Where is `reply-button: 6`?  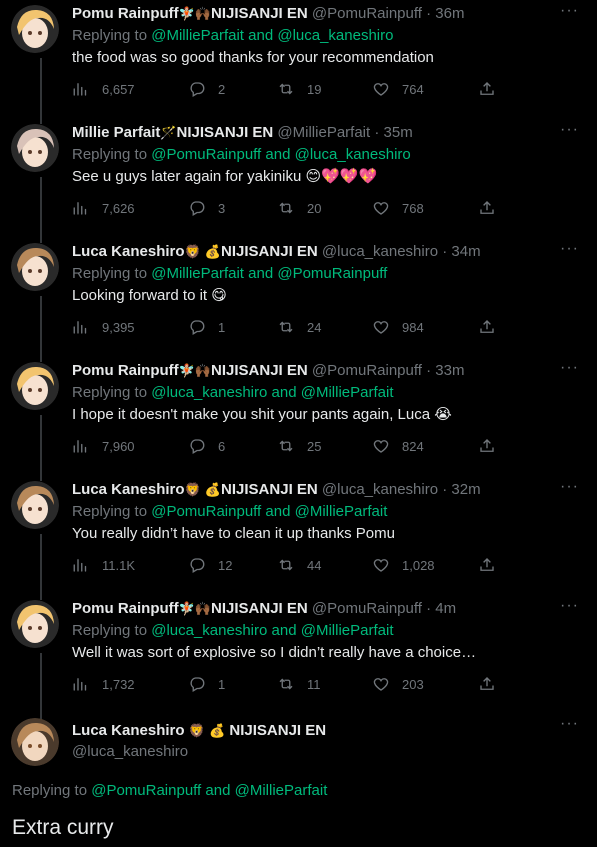 reply-button: 6 is located at coordinates (206, 446).